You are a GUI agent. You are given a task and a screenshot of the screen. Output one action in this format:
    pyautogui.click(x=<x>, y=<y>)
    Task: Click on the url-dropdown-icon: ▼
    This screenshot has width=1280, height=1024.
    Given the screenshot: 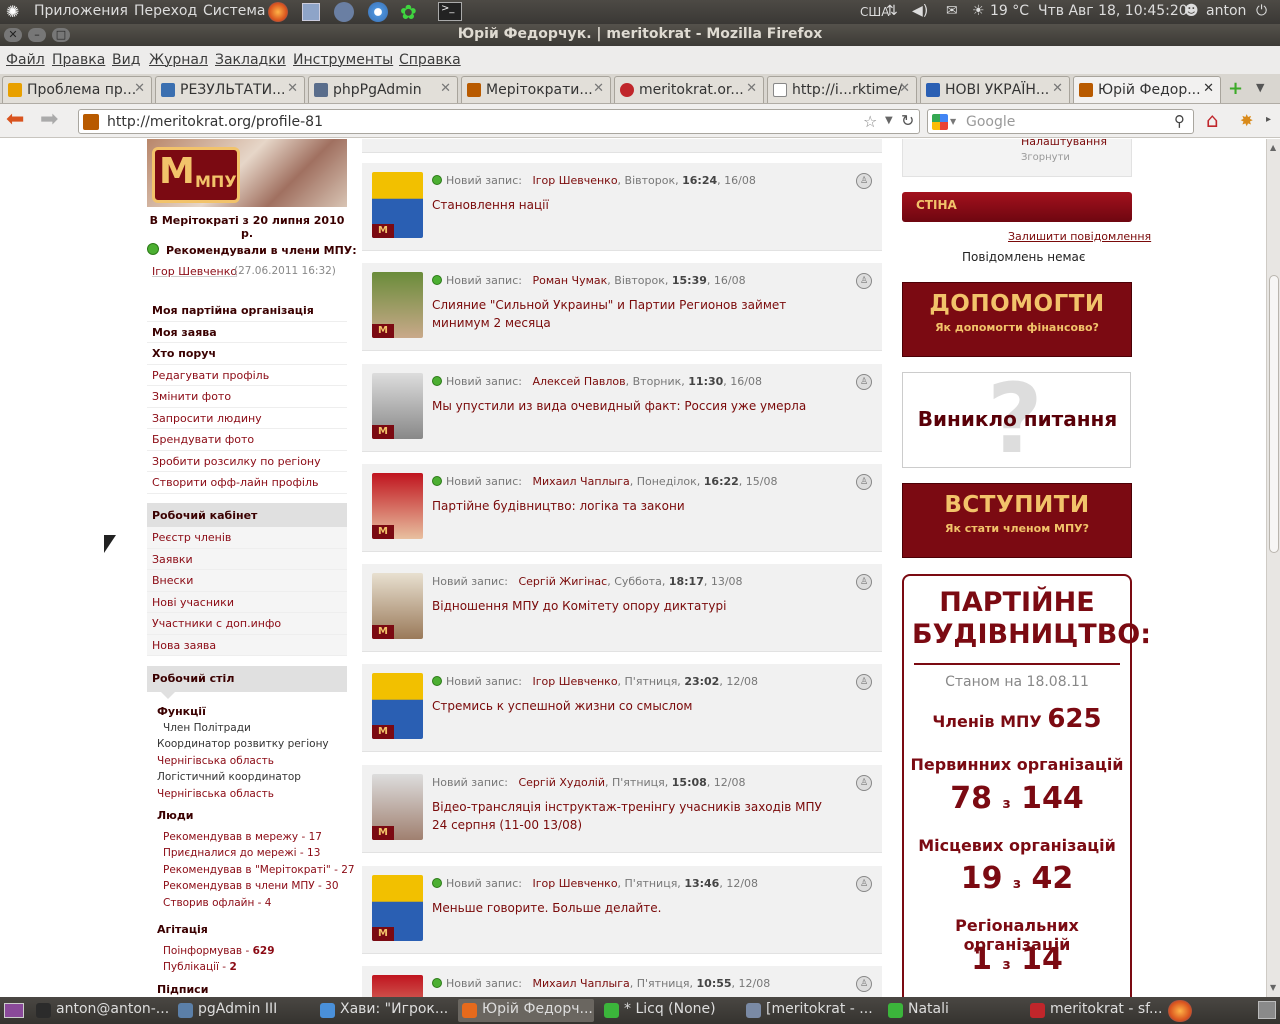 What is the action you would take?
    pyautogui.click(x=889, y=120)
    